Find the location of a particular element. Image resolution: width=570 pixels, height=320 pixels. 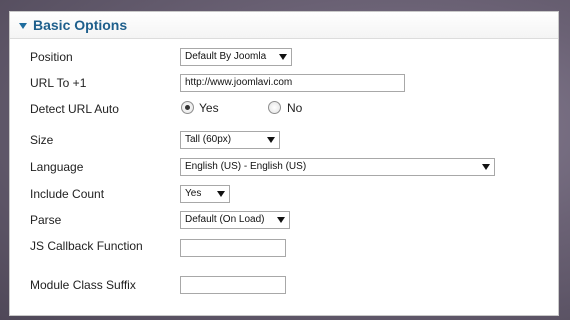

collapse-triangle-icon is located at coordinates (23, 25).